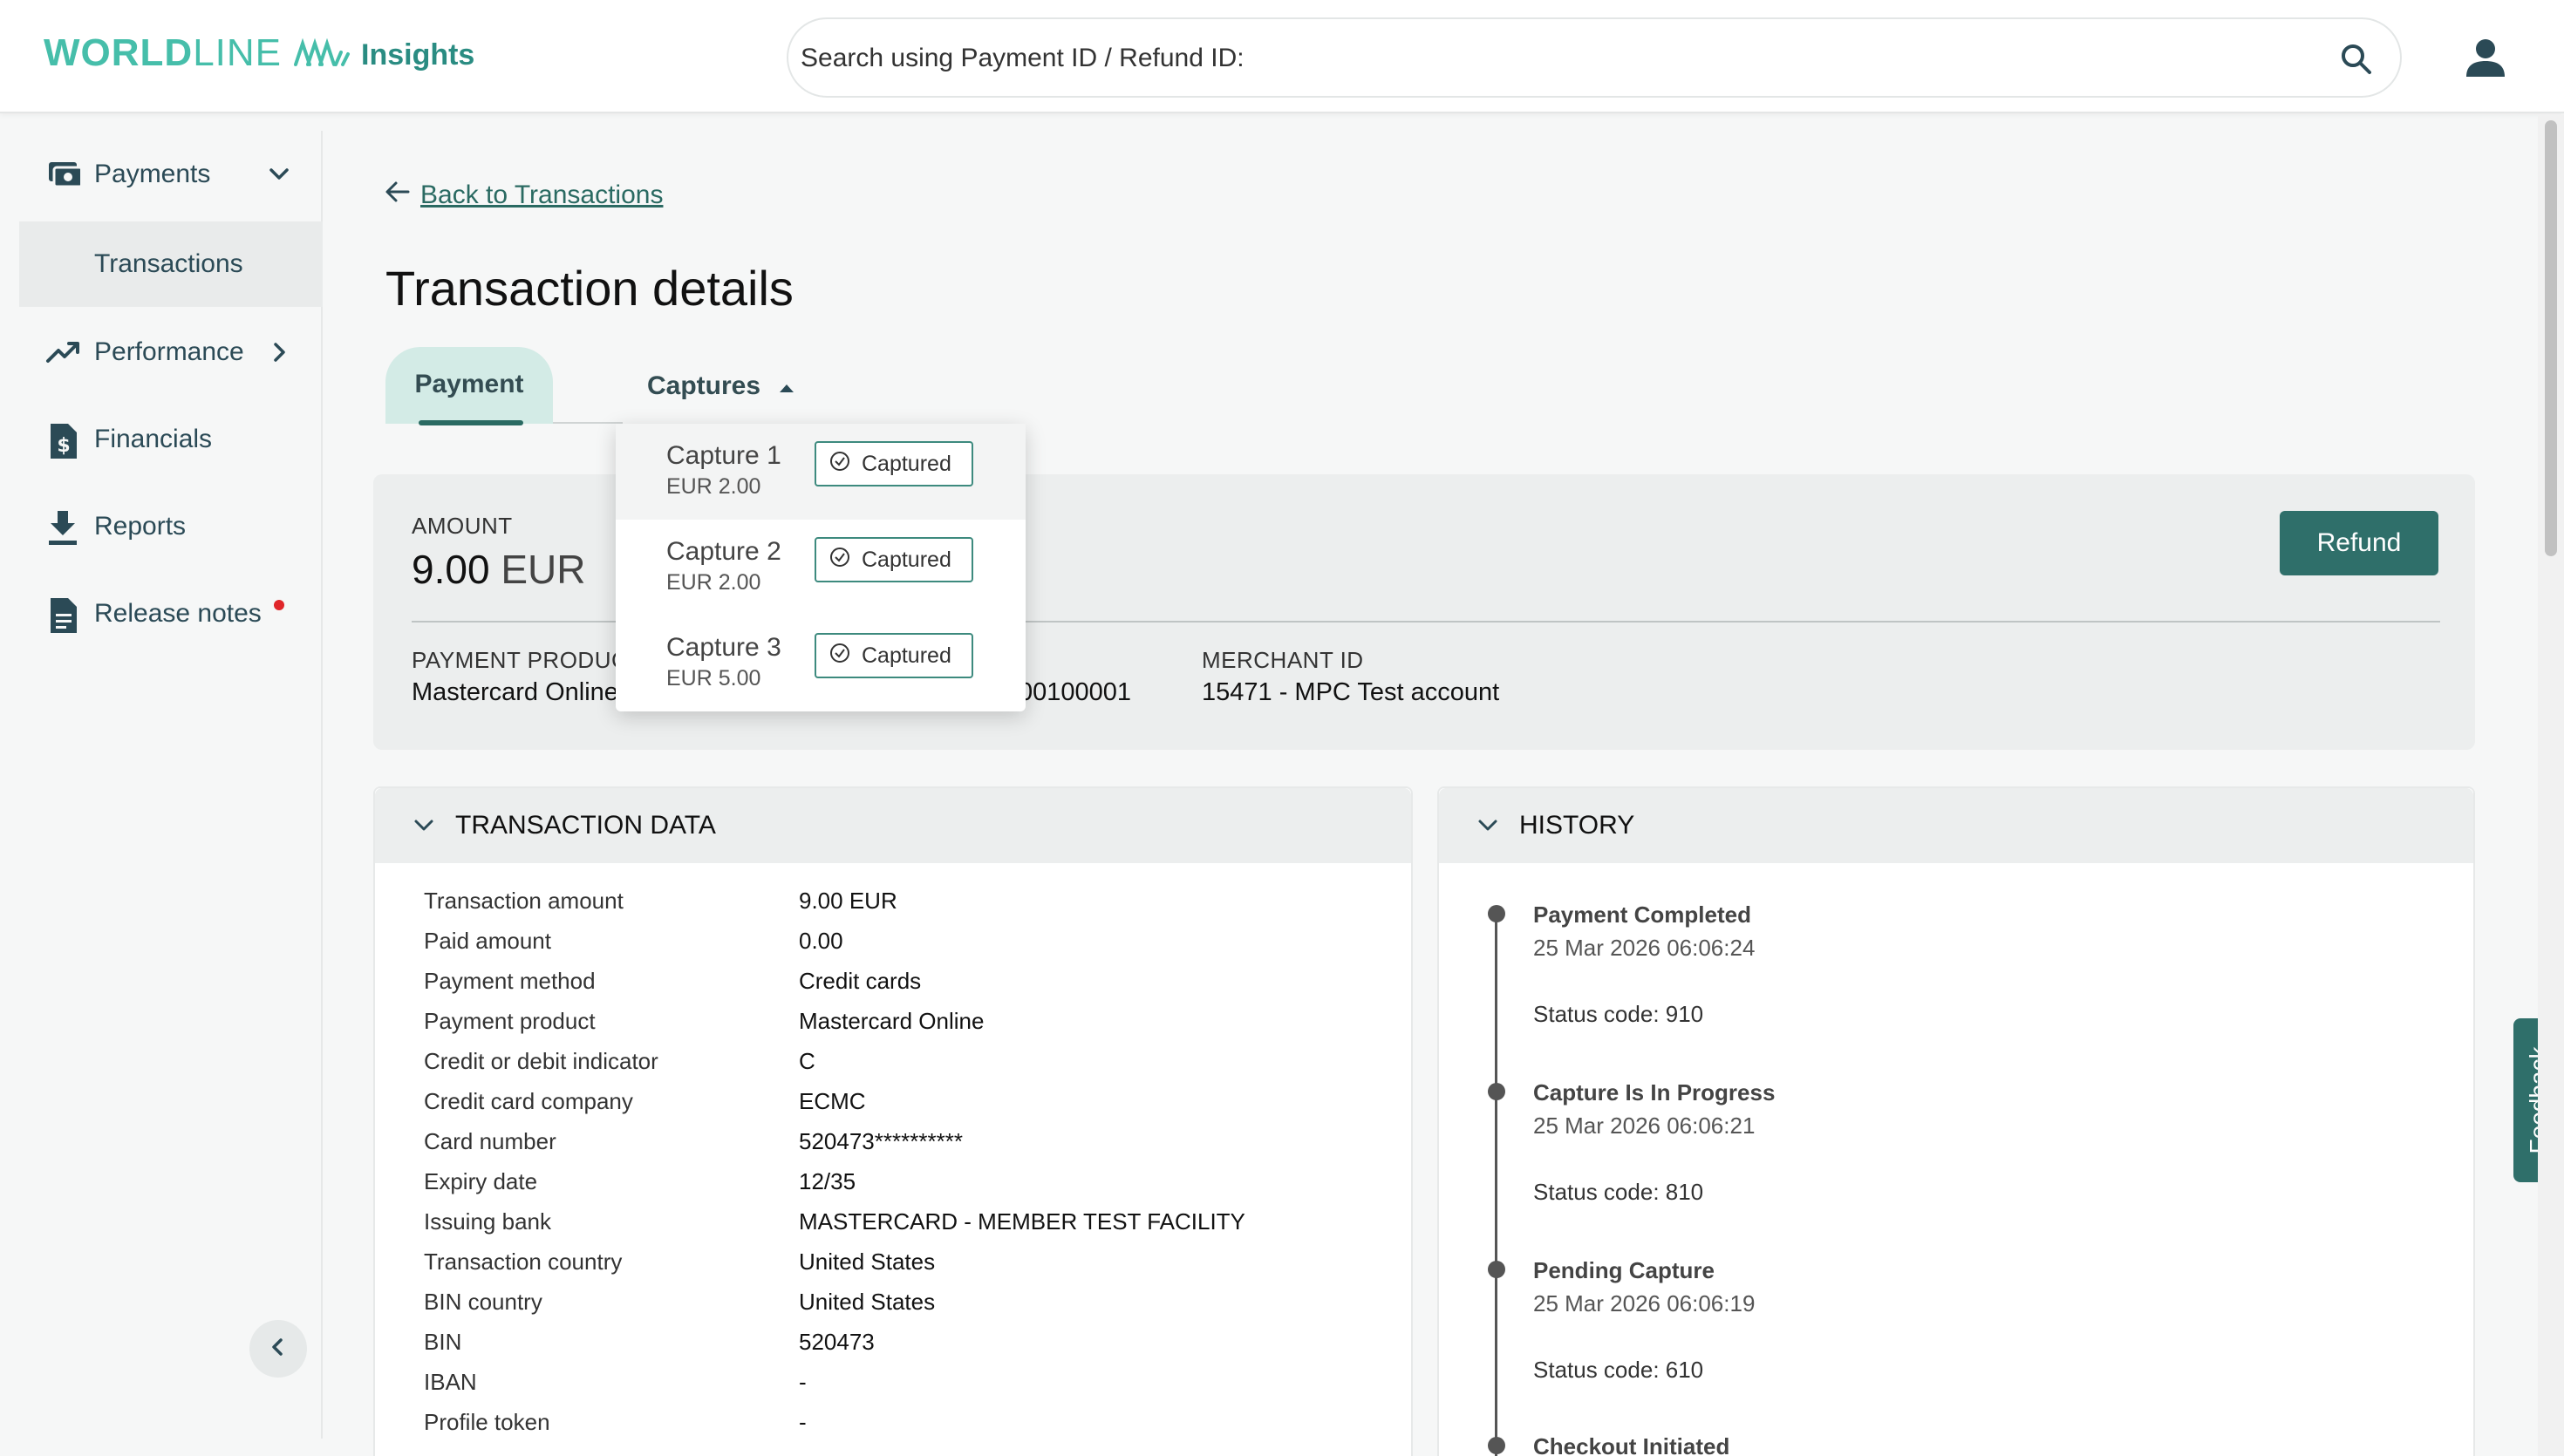 This screenshot has width=2564, height=1456. I want to click on capture-item: Capture 3 EUR 5.00 Captured, so click(821, 663).